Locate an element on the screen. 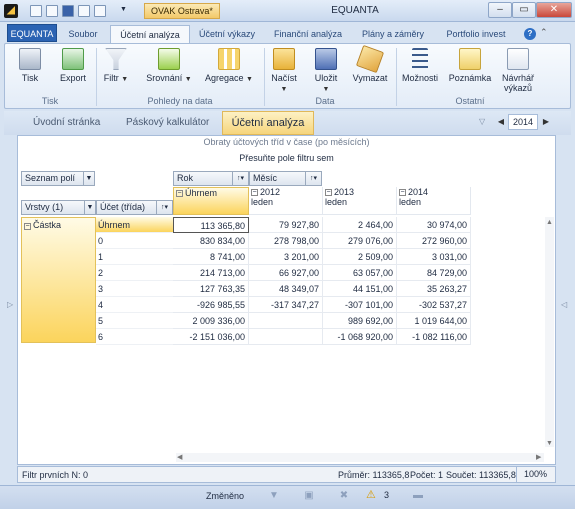 This screenshot has height=509, width=575. cell-y2012 is located at coordinates (286, 337).